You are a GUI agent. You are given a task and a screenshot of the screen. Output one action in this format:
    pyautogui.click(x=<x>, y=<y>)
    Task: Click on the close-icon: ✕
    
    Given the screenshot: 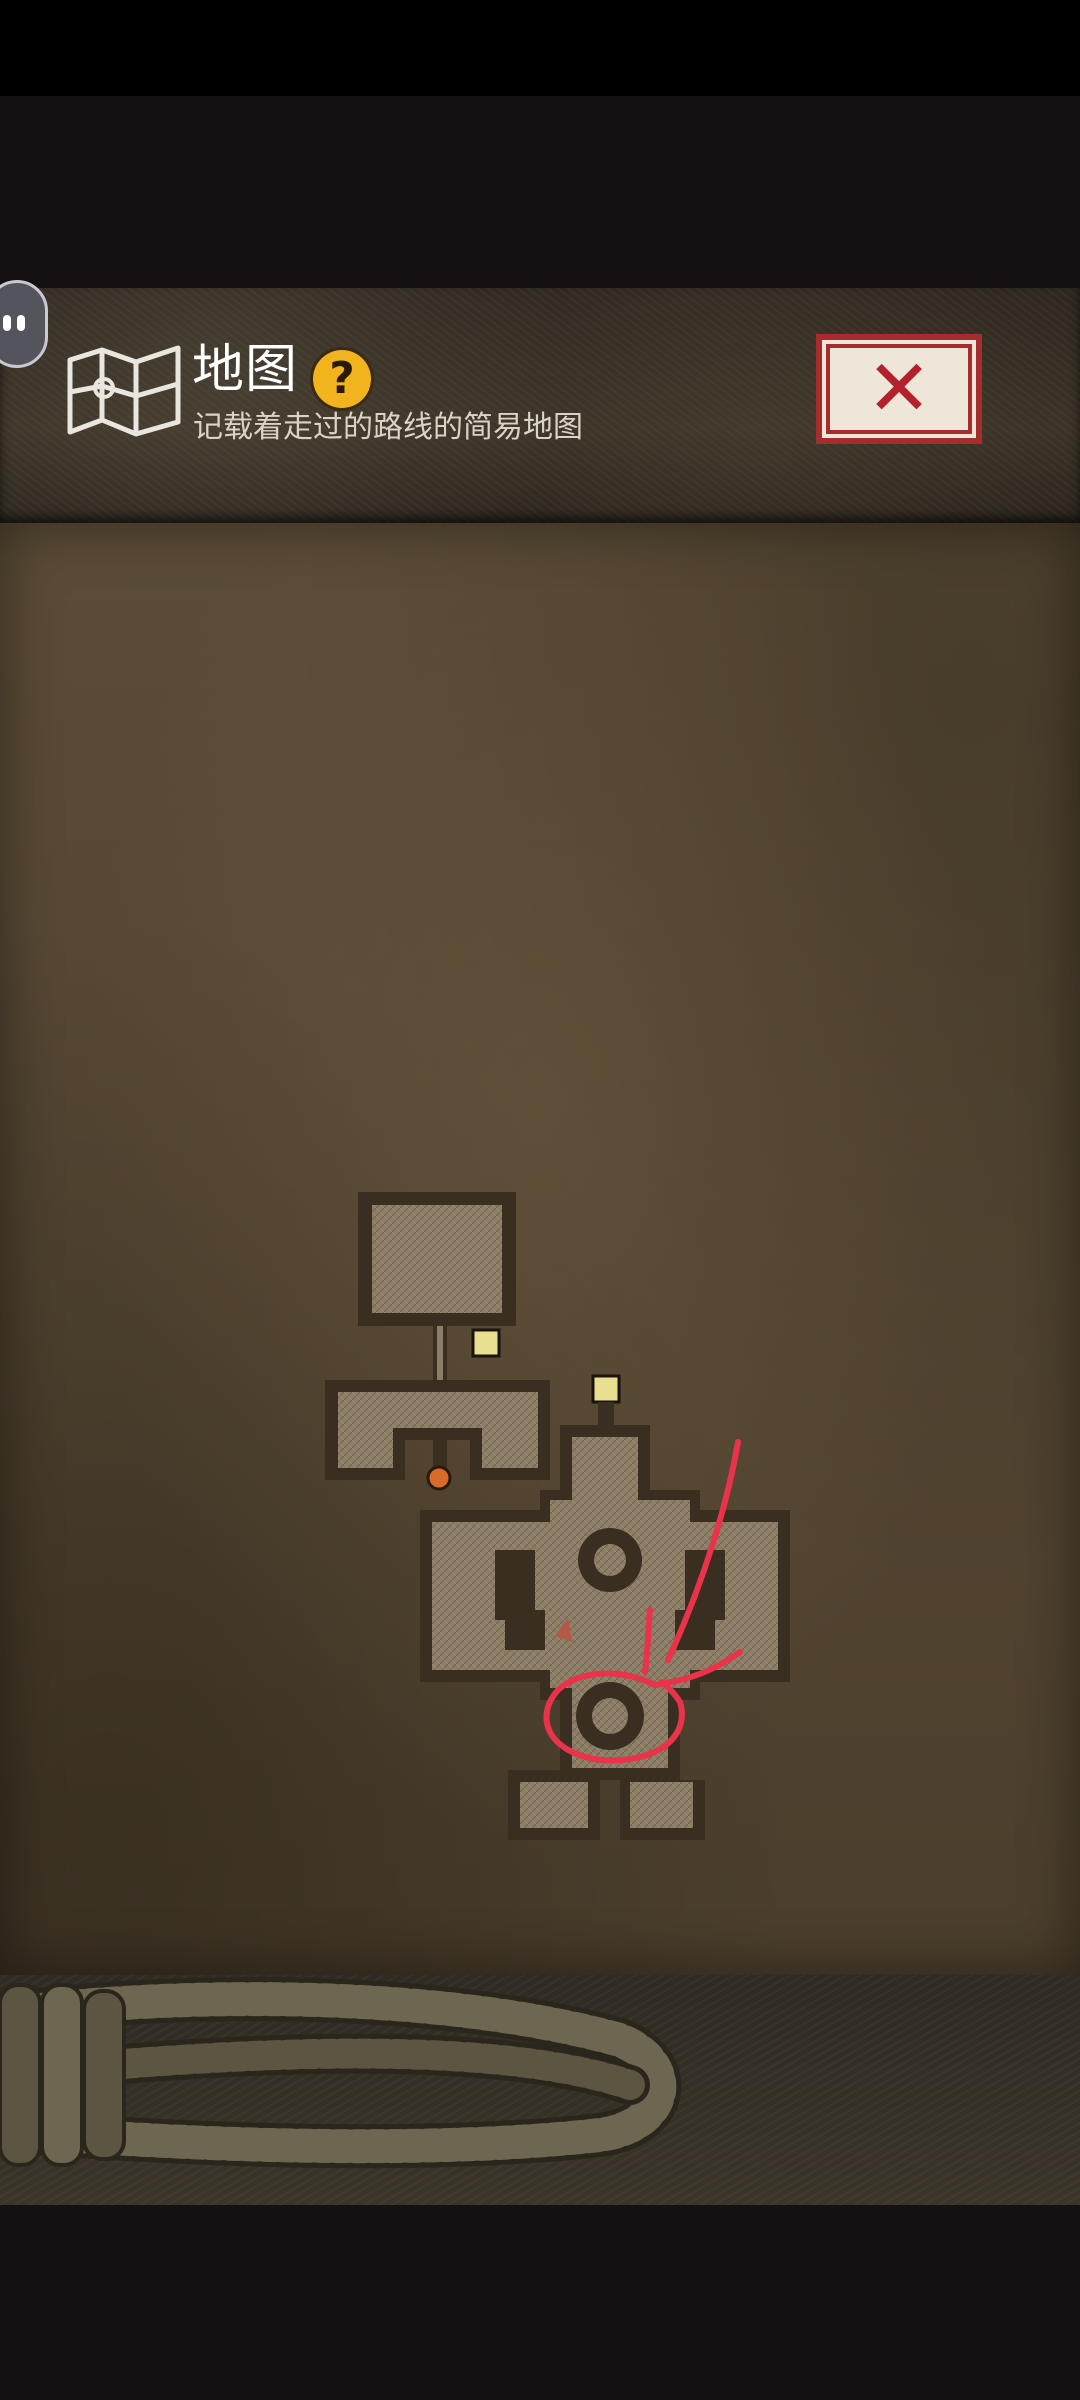 What is the action you would take?
    pyautogui.click(x=899, y=389)
    